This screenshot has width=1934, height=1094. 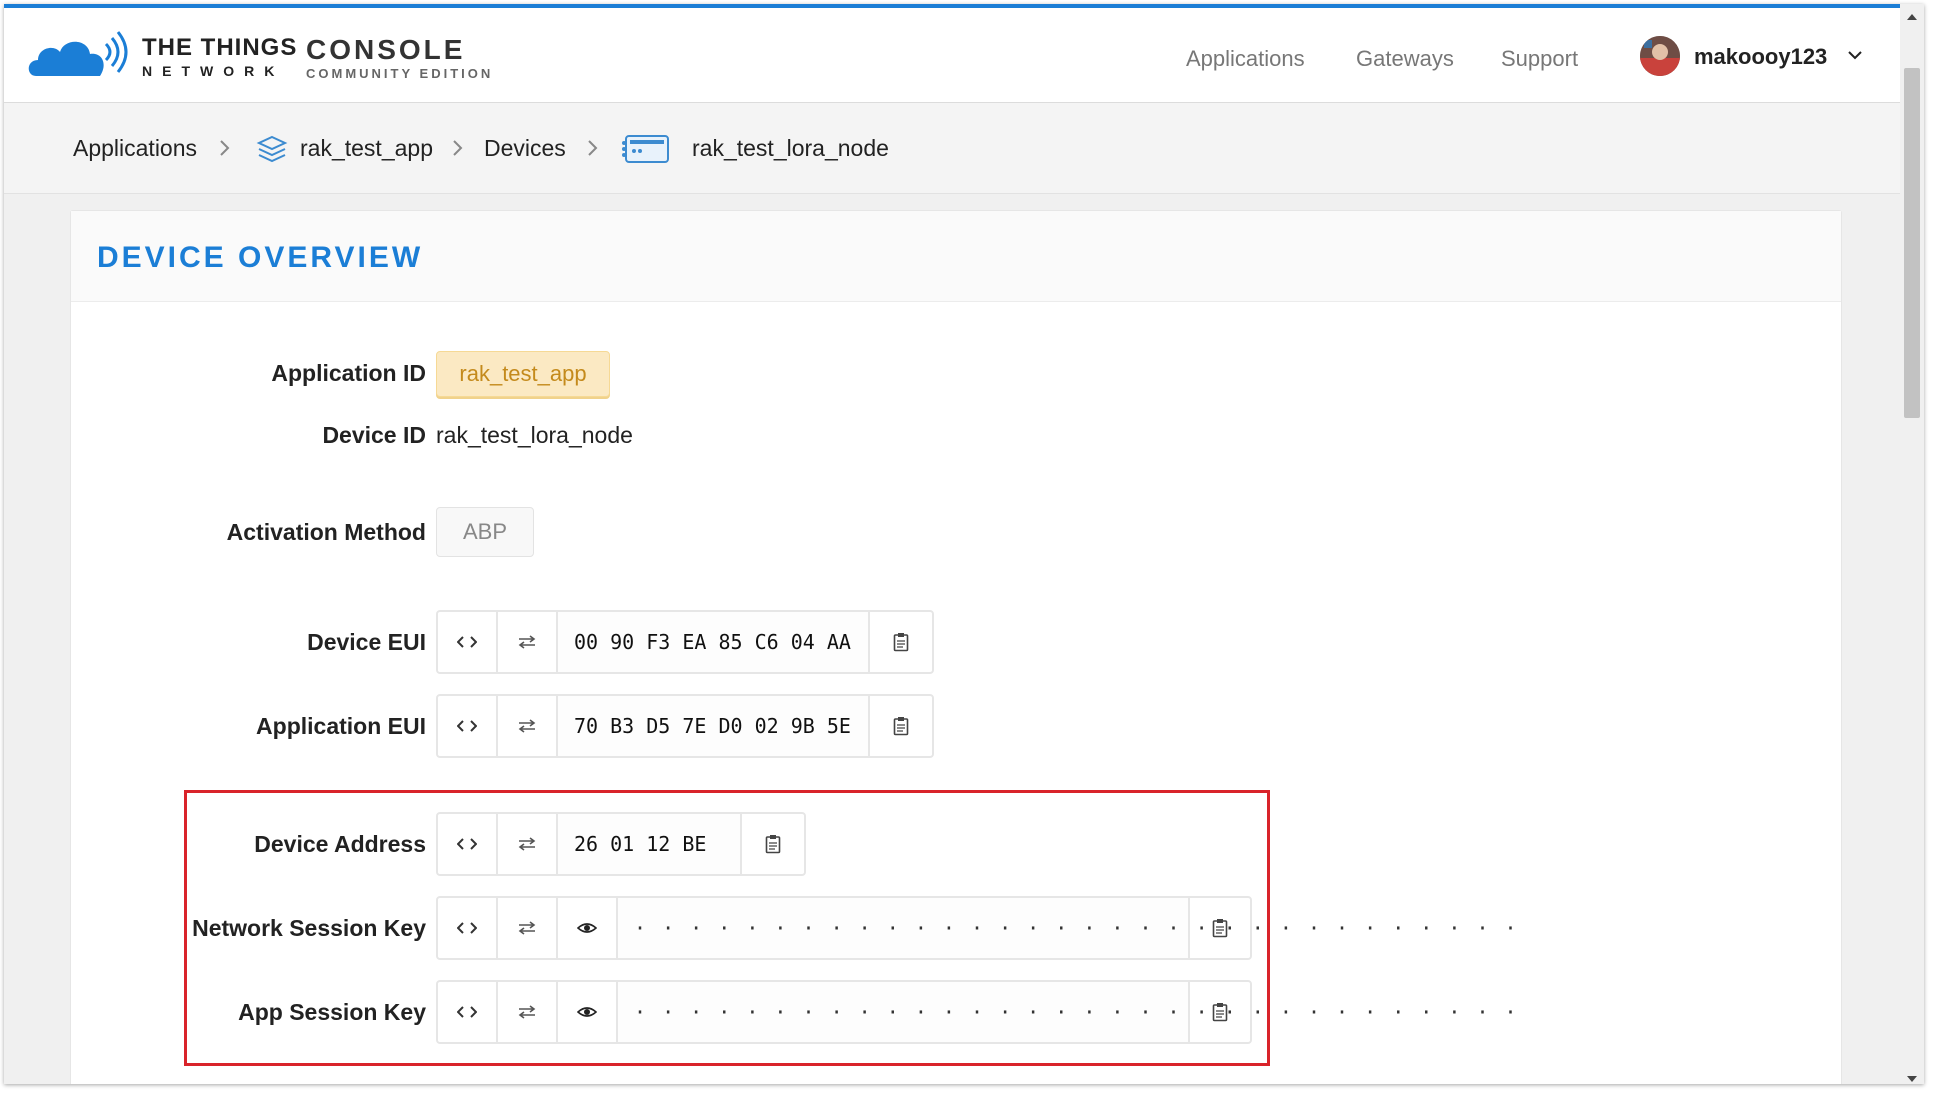 I want to click on device-eui-value: 00 90 F3 EA 85 C6 04 AA, so click(x=714, y=642).